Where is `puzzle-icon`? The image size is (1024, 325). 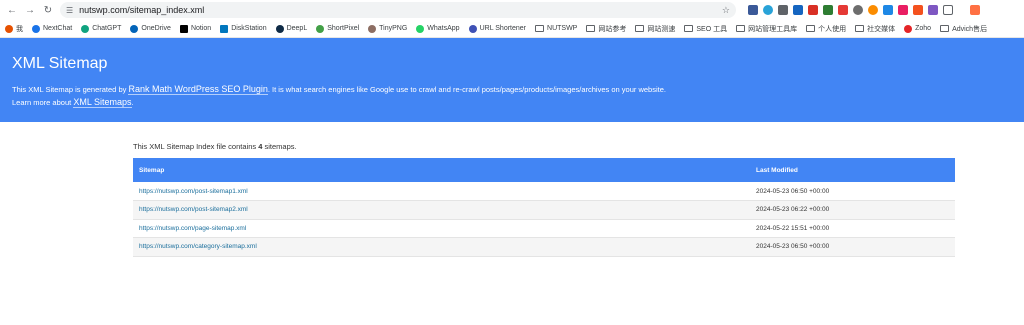
puzzle-icon is located at coordinates (948, 10).